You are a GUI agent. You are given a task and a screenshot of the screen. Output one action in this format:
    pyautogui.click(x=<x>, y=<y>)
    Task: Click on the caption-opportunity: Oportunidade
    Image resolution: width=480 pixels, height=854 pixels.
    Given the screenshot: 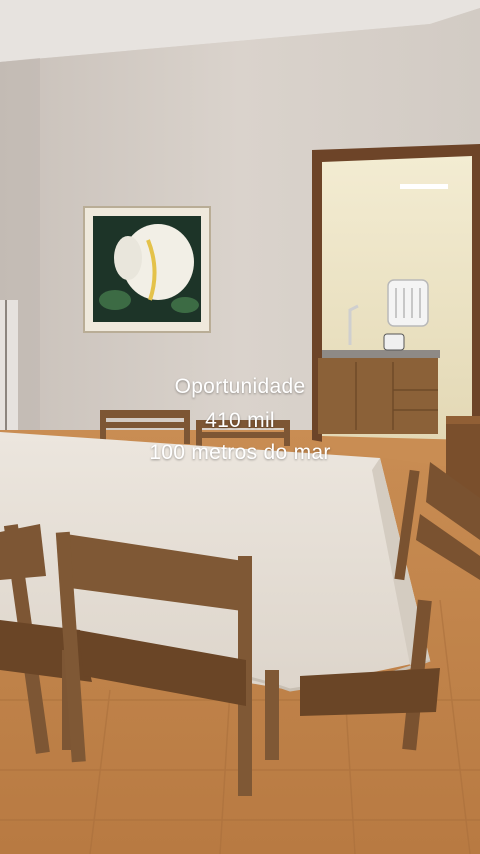 What is the action you would take?
    pyautogui.click(x=240, y=386)
    